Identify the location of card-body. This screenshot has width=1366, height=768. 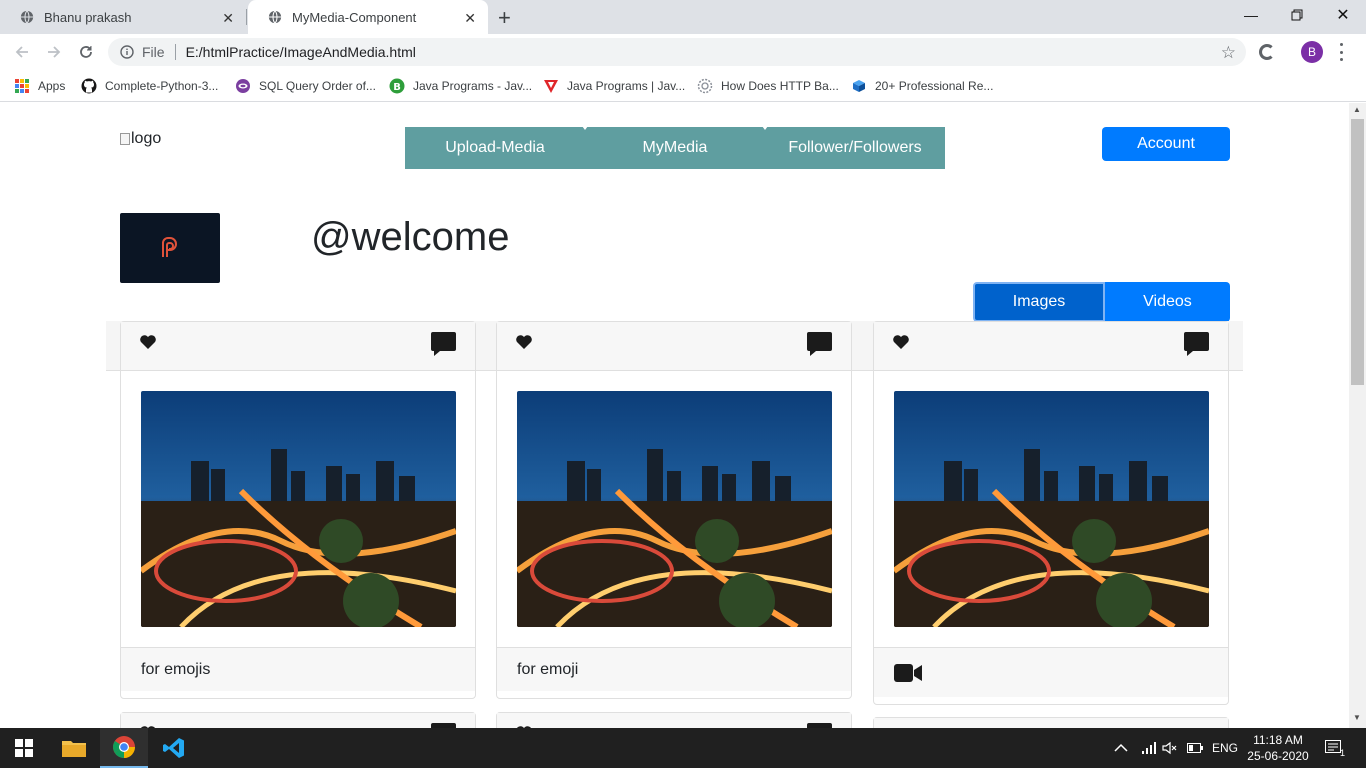
(674, 509).